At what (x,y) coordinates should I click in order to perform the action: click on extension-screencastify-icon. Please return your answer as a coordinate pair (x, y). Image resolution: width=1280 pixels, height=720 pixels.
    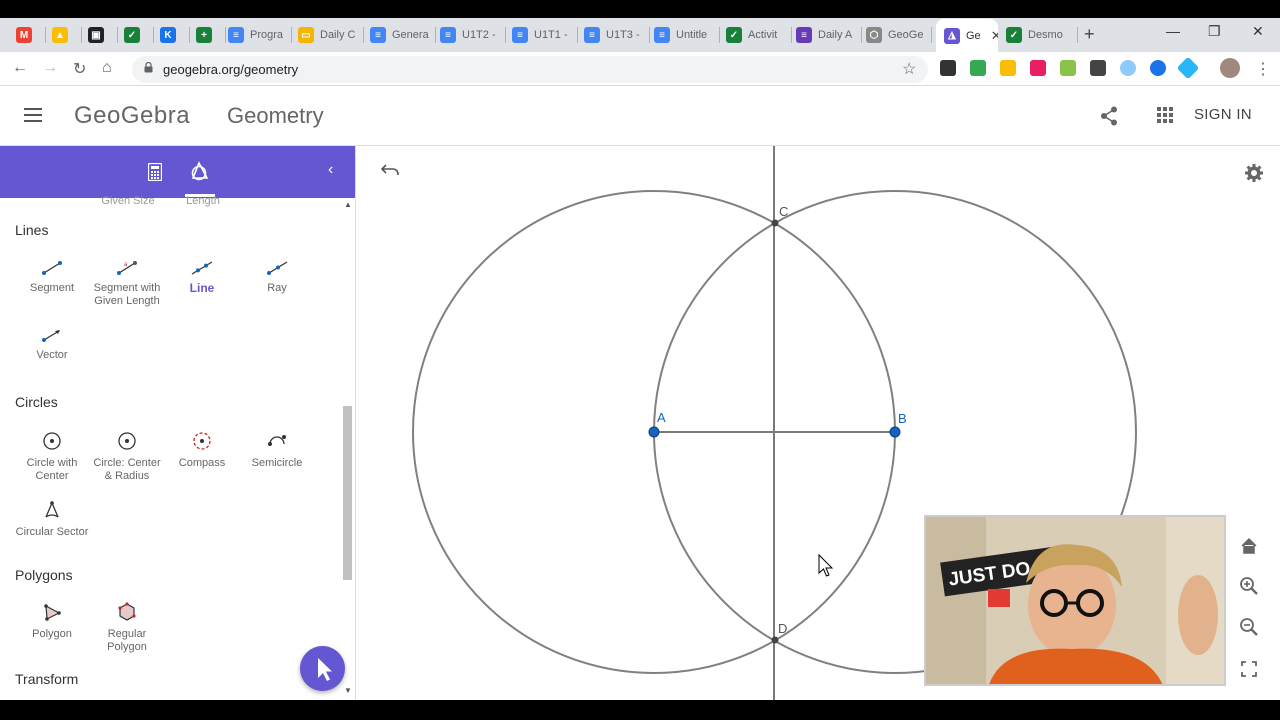
    Looking at the image, I should click on (978, 68).